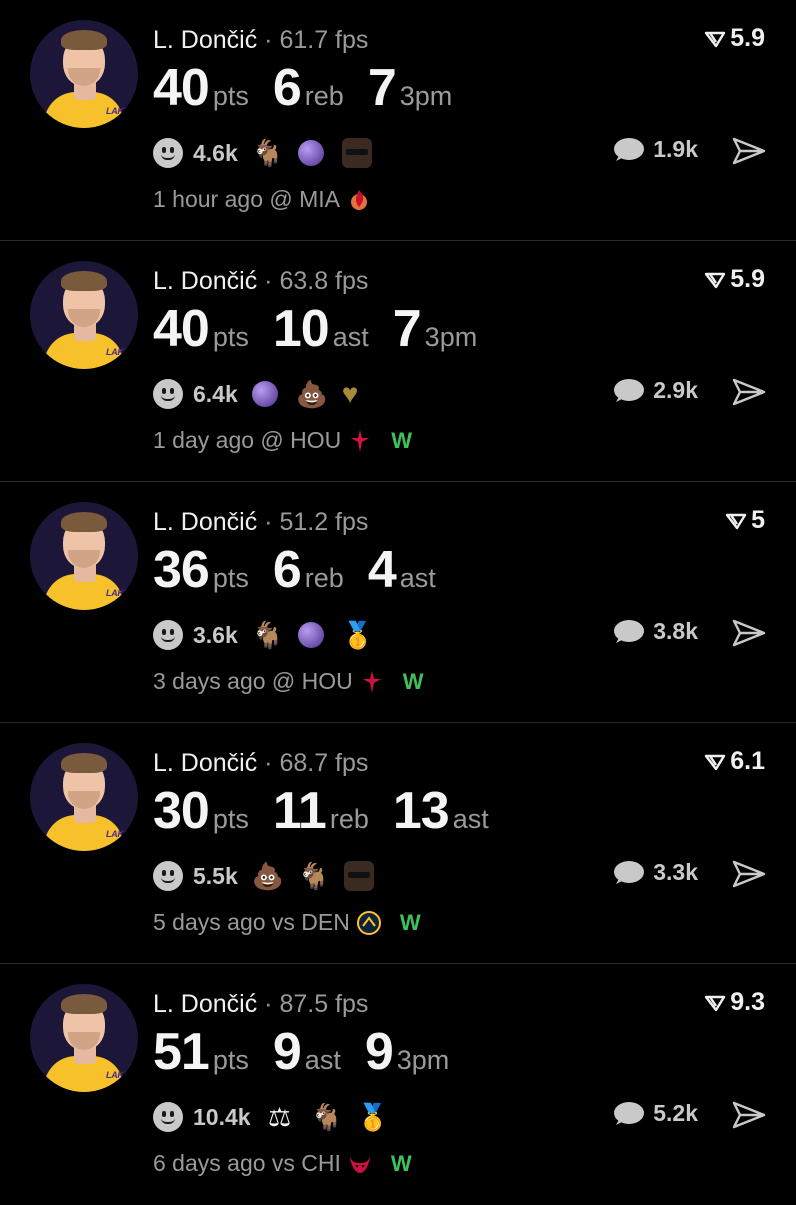 The width and height of the screenshot is (796, 1205). What do you see at coordinates (369, 923) in the screenshot?
I see `nuggets-logo-icon` at bounding box center [369, 923].